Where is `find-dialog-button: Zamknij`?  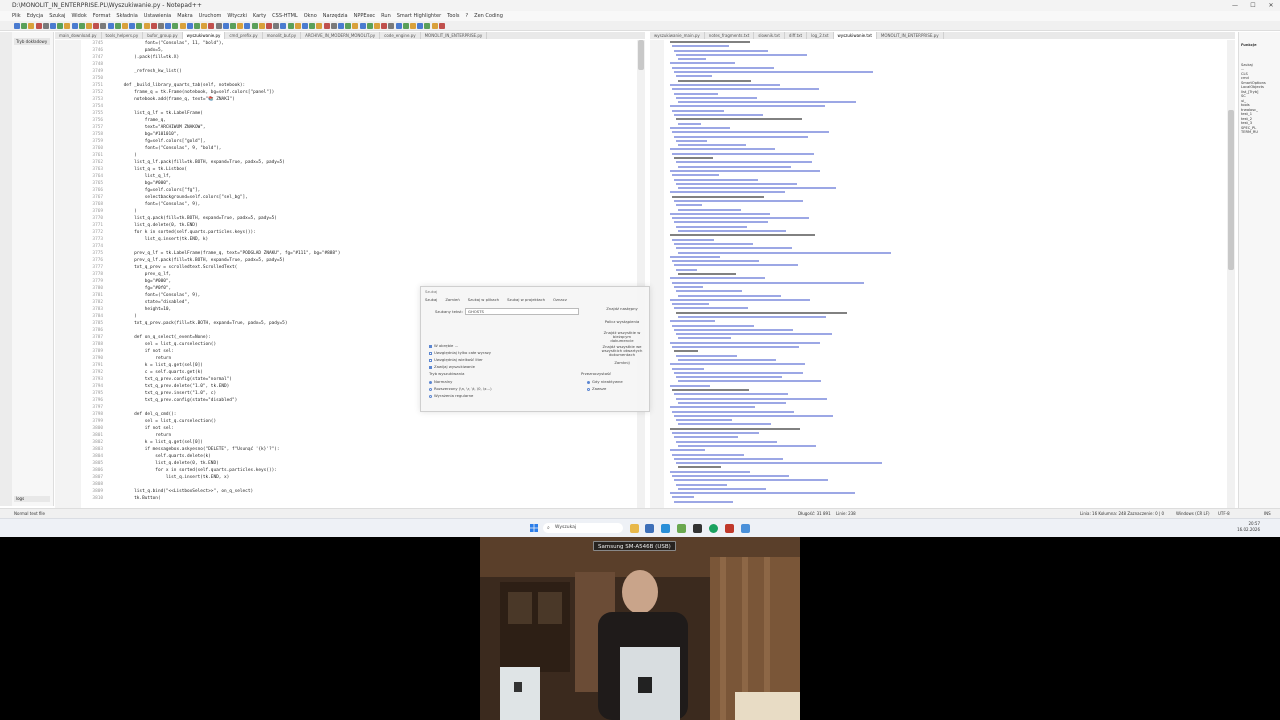
find-dialog-button: Zamknij is located at coordinates (622, 365).